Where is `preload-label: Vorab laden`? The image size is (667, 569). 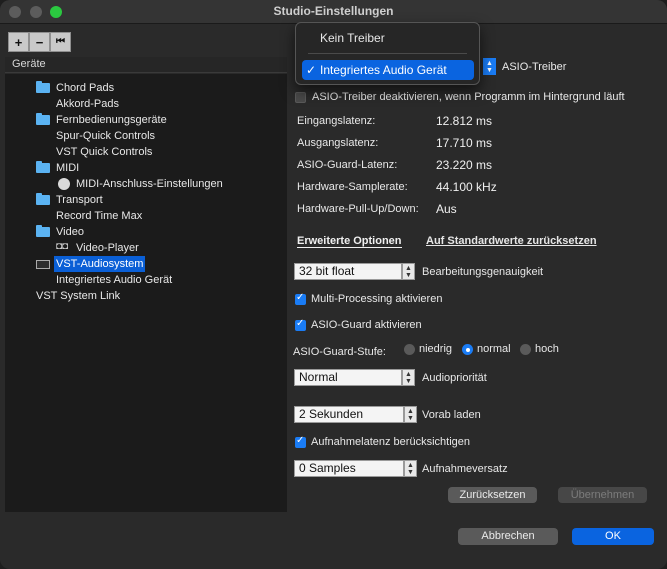 preload-label: Vorab laden is located at coordinates (451, 415).